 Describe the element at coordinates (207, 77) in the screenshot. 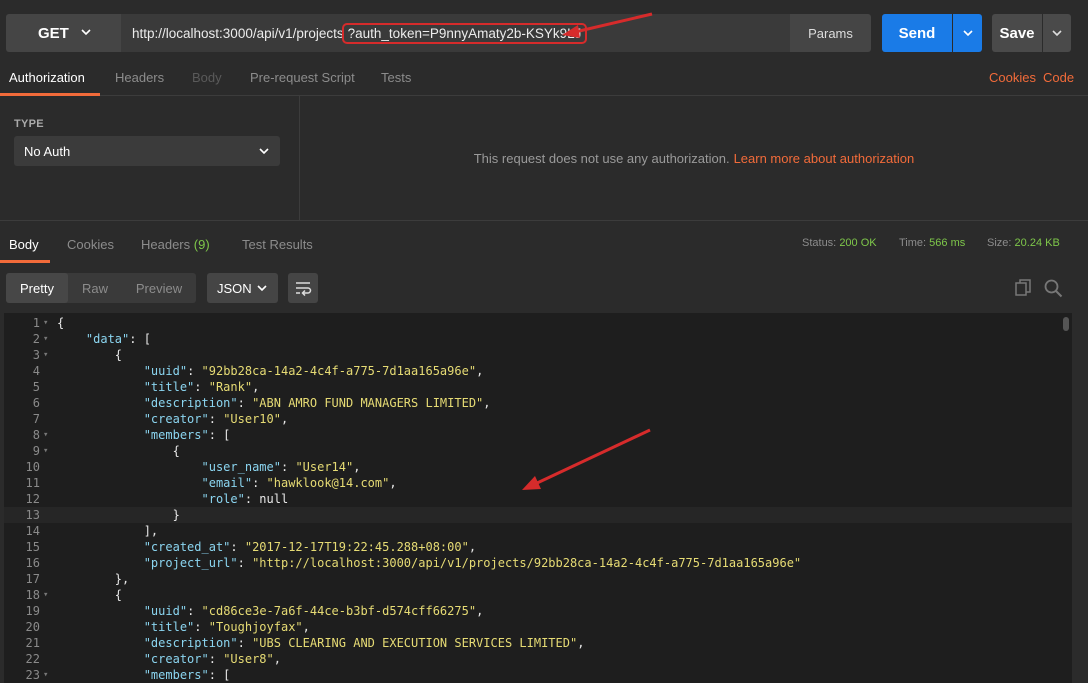

I see `tab-body: Body` at that location.